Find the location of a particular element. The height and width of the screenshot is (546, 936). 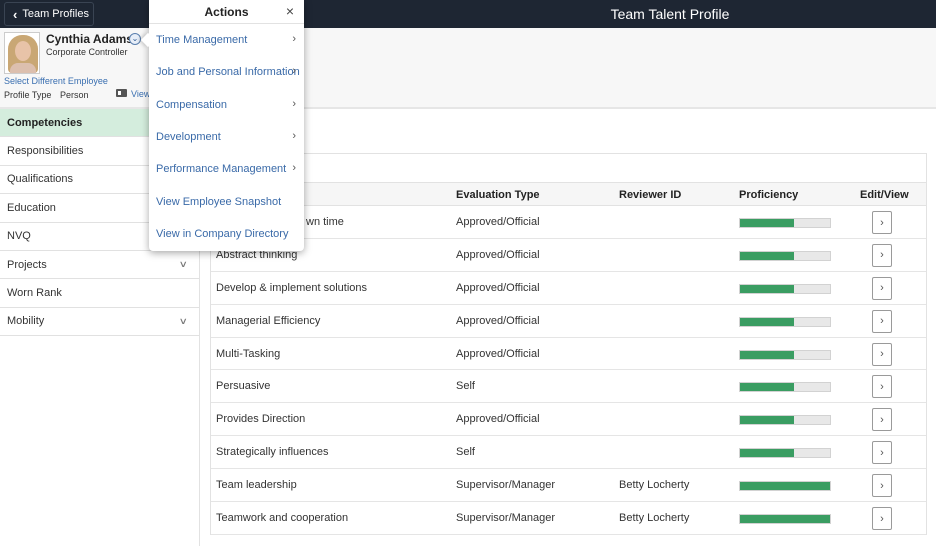

sidebar-item-label: NVQ is located at coordinates (19, 236).